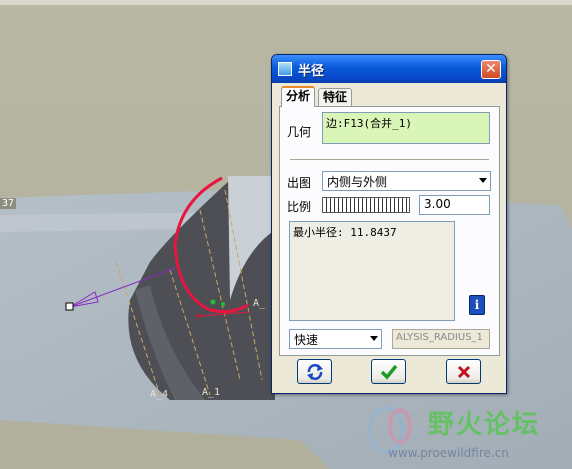  I want to click on info-icon: i, so click(477, 305).